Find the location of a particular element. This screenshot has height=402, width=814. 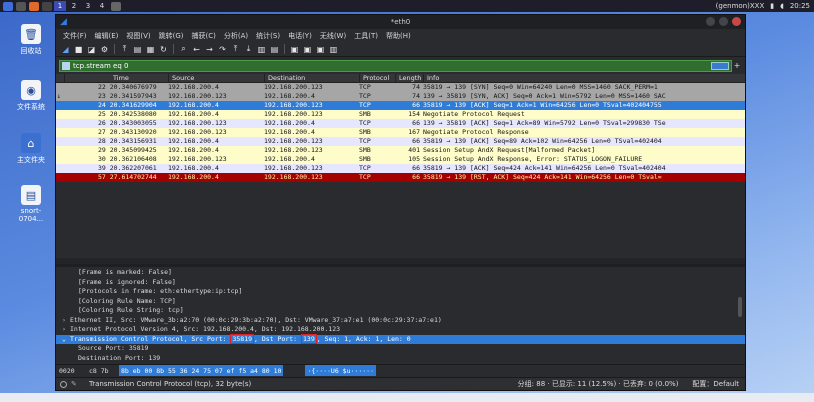

display-filter-input: tcp.stream eq 0 is located at coordinates (395, 65).